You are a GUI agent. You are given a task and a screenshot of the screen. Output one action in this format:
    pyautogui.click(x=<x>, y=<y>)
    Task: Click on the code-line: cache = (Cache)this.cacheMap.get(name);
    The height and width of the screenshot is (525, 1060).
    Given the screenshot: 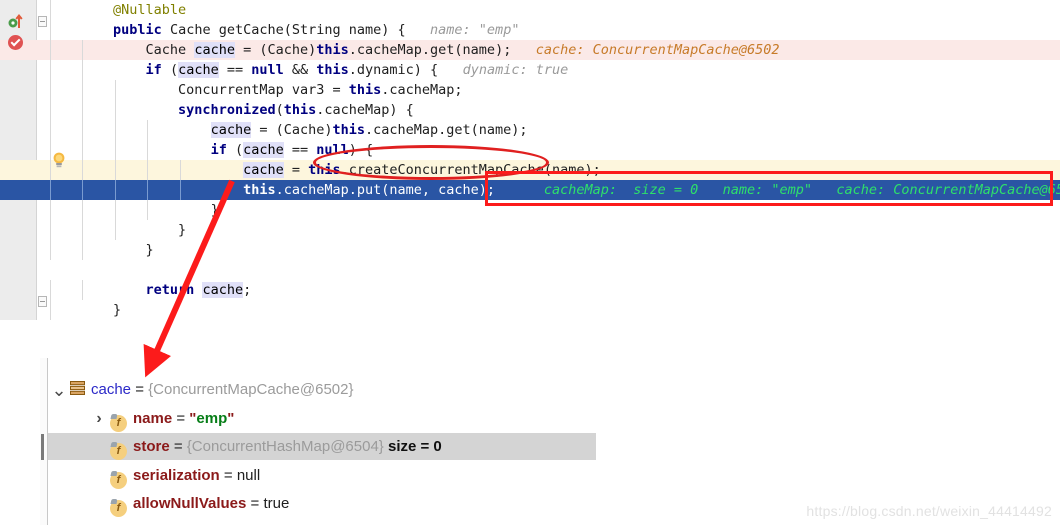 What is the action you would take?
    pyautogui.click(x=530, y=130)
    